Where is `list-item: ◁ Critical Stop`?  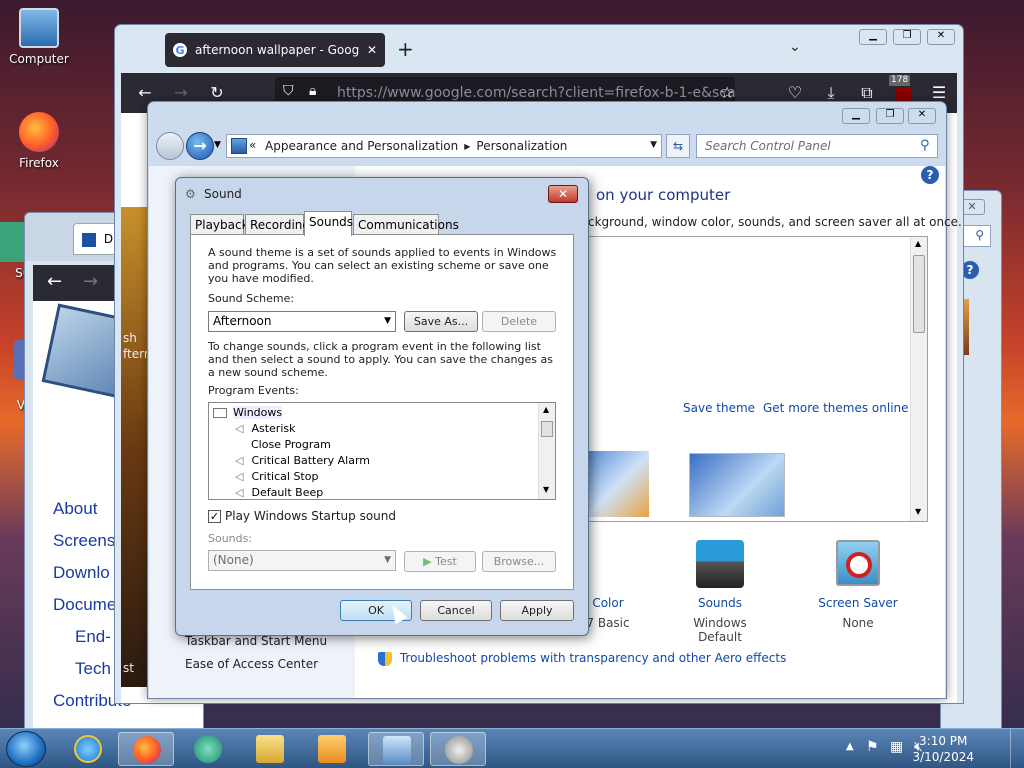 list-item: ◁ Critical Stop is located at coordinates (276, 477).